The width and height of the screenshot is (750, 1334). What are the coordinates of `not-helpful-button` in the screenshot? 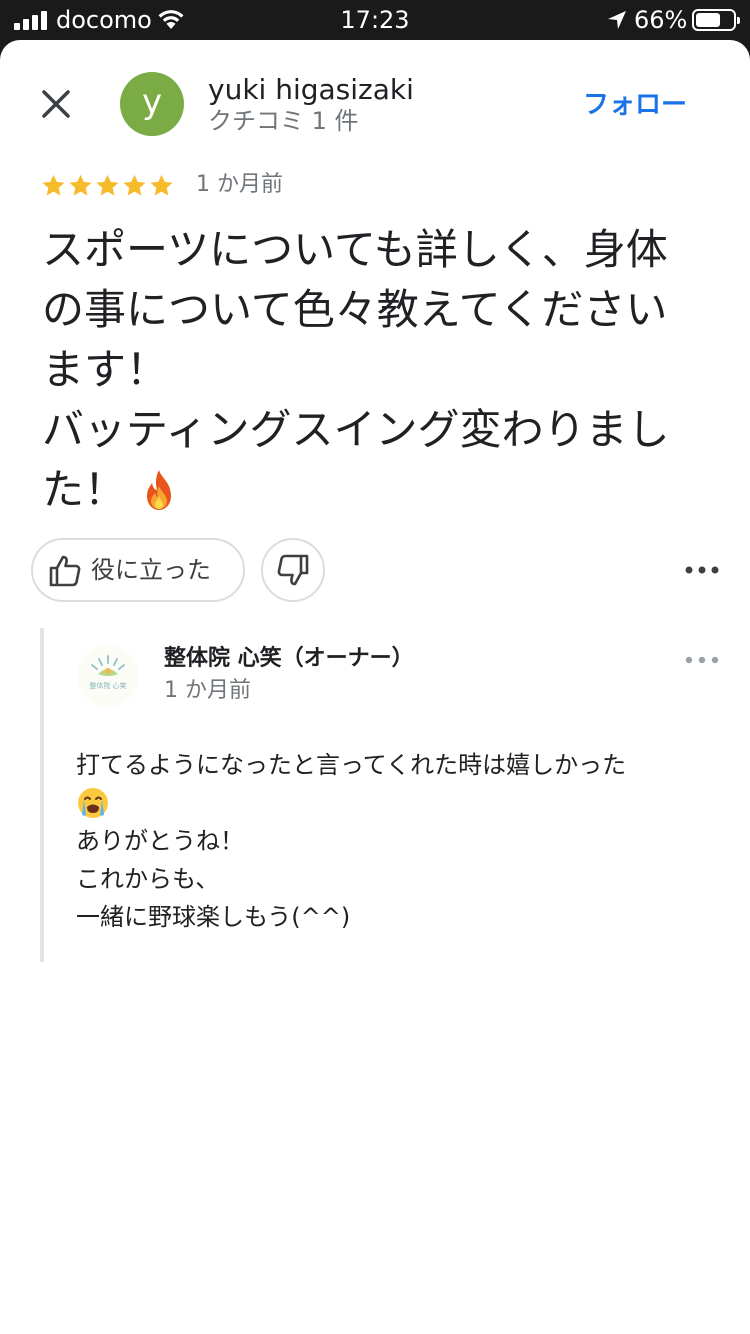 It's located at (293, 570).